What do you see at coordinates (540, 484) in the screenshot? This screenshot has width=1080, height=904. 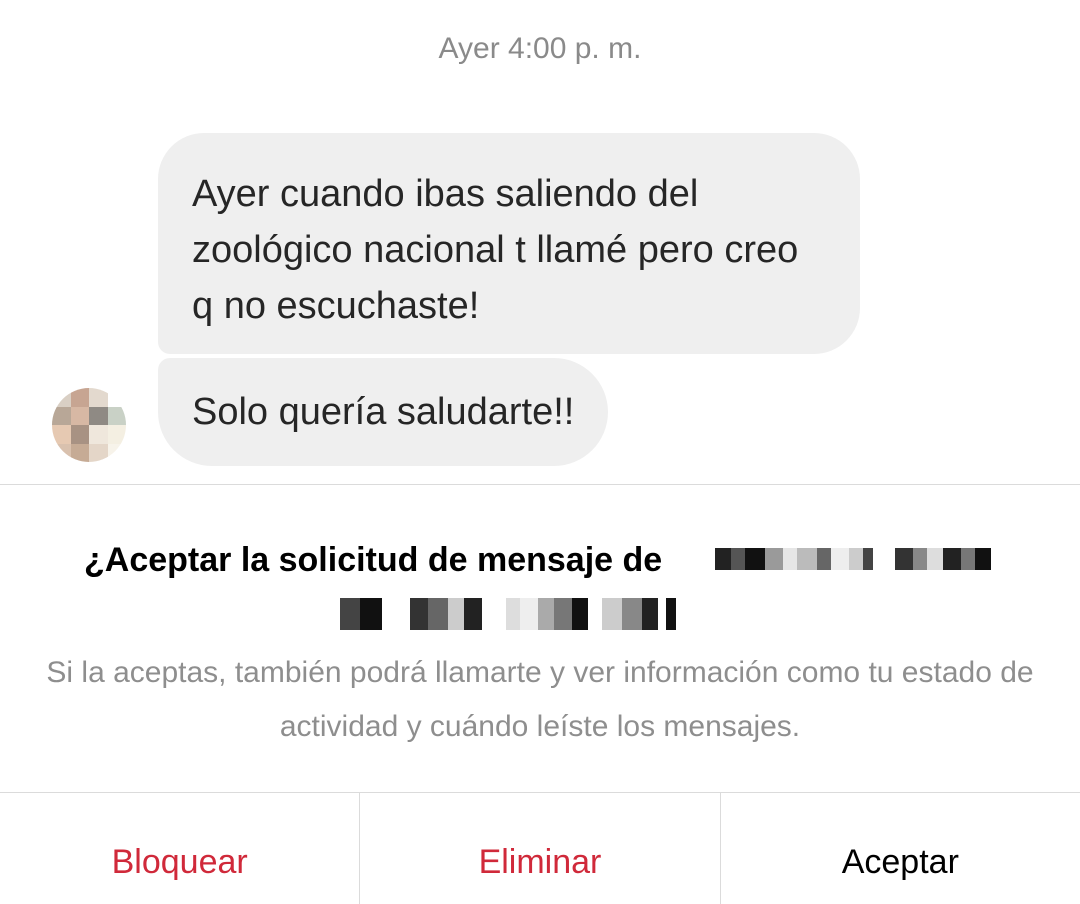 I see `divider` at bounding box center [540, 484].